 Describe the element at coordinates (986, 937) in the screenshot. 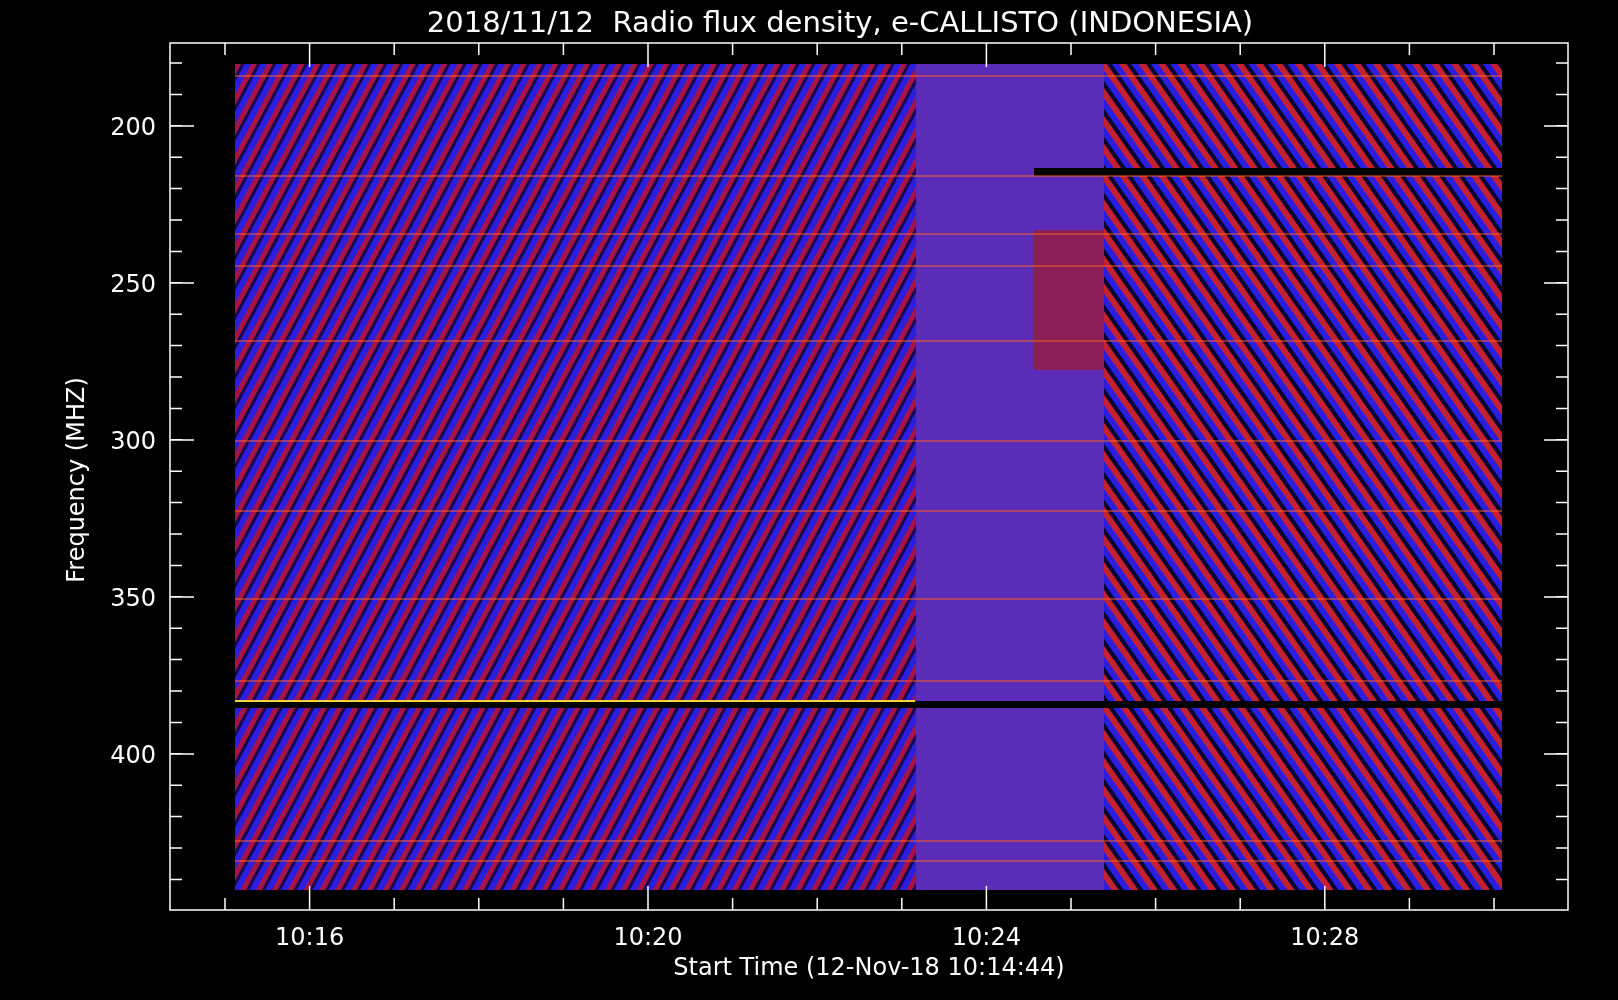

I see `x-tick-label: 10:24` at that location.